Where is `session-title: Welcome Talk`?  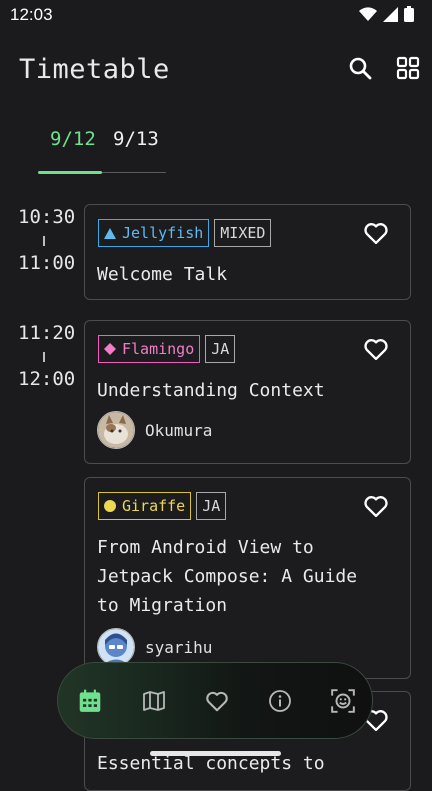
session-title: Welcome Talk is located at coordinates (162, 274).